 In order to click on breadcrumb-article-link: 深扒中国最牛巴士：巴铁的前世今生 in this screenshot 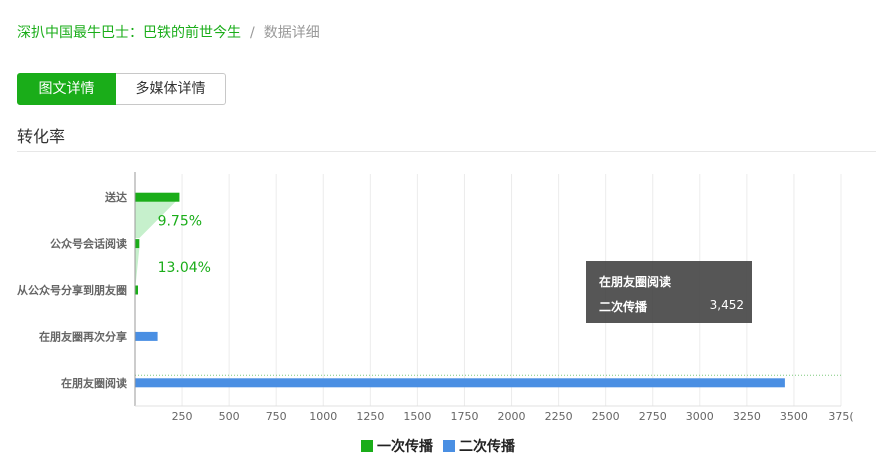, I will do `click(129, 33)`.